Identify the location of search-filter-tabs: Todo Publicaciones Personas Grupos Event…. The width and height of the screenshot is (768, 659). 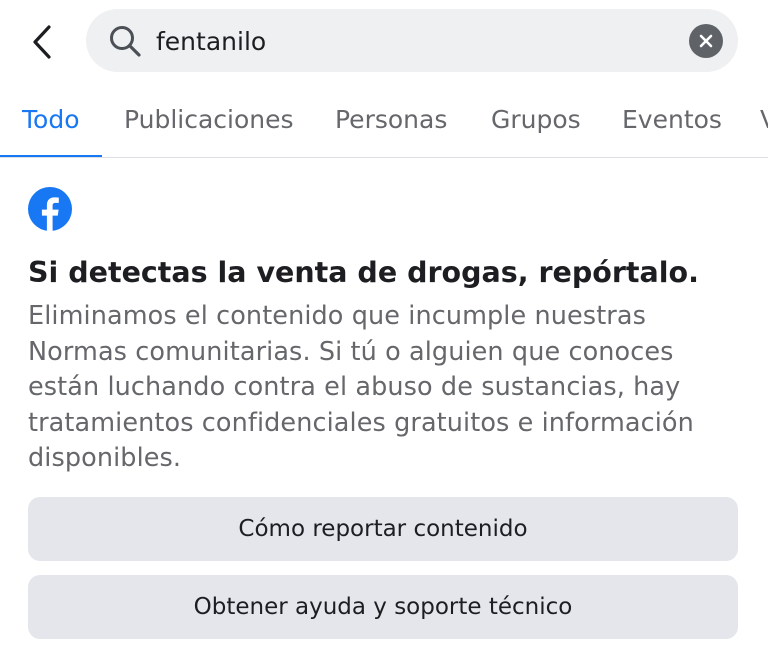
(384, 121).